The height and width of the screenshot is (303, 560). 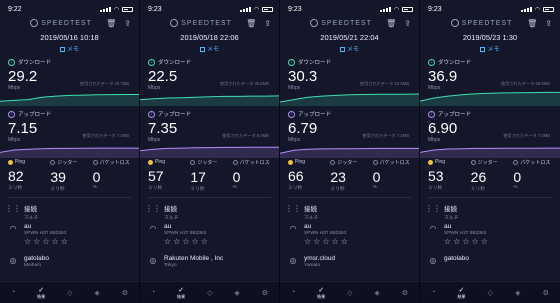 I want to click on jitter-value: 17, so click(x=198, y=177).